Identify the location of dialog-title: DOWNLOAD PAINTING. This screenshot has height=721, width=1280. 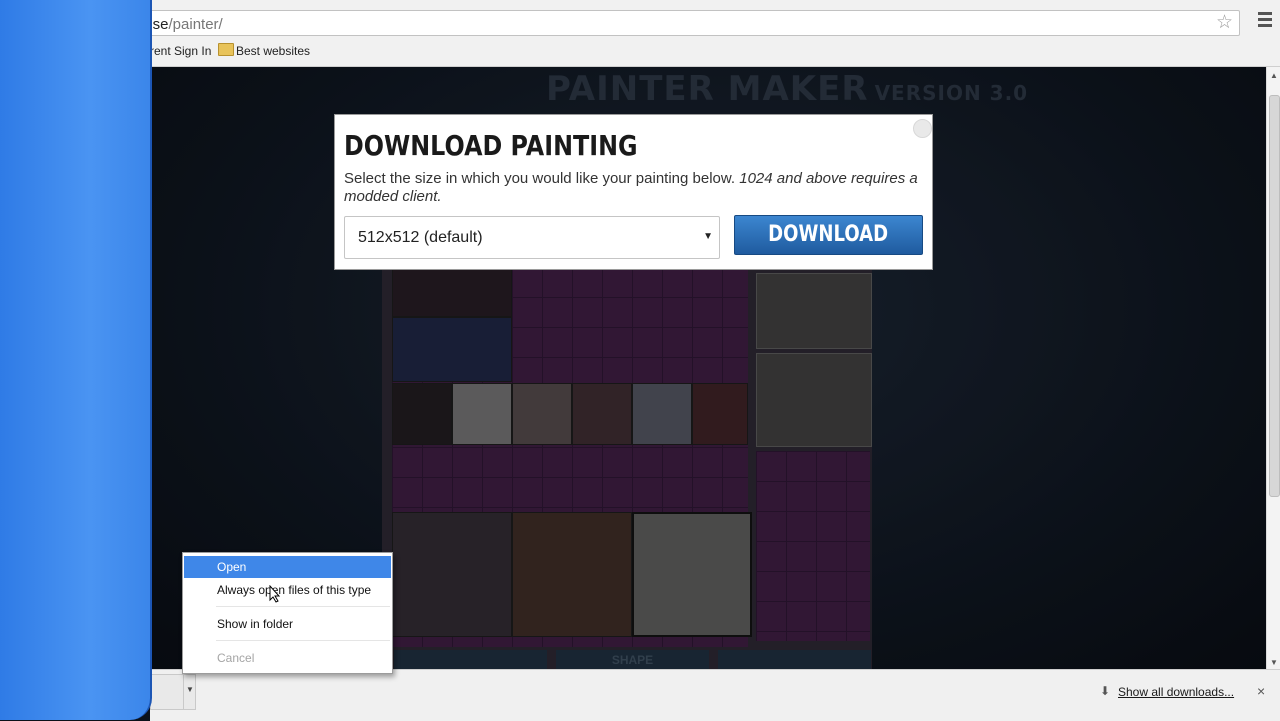
(491, 145).